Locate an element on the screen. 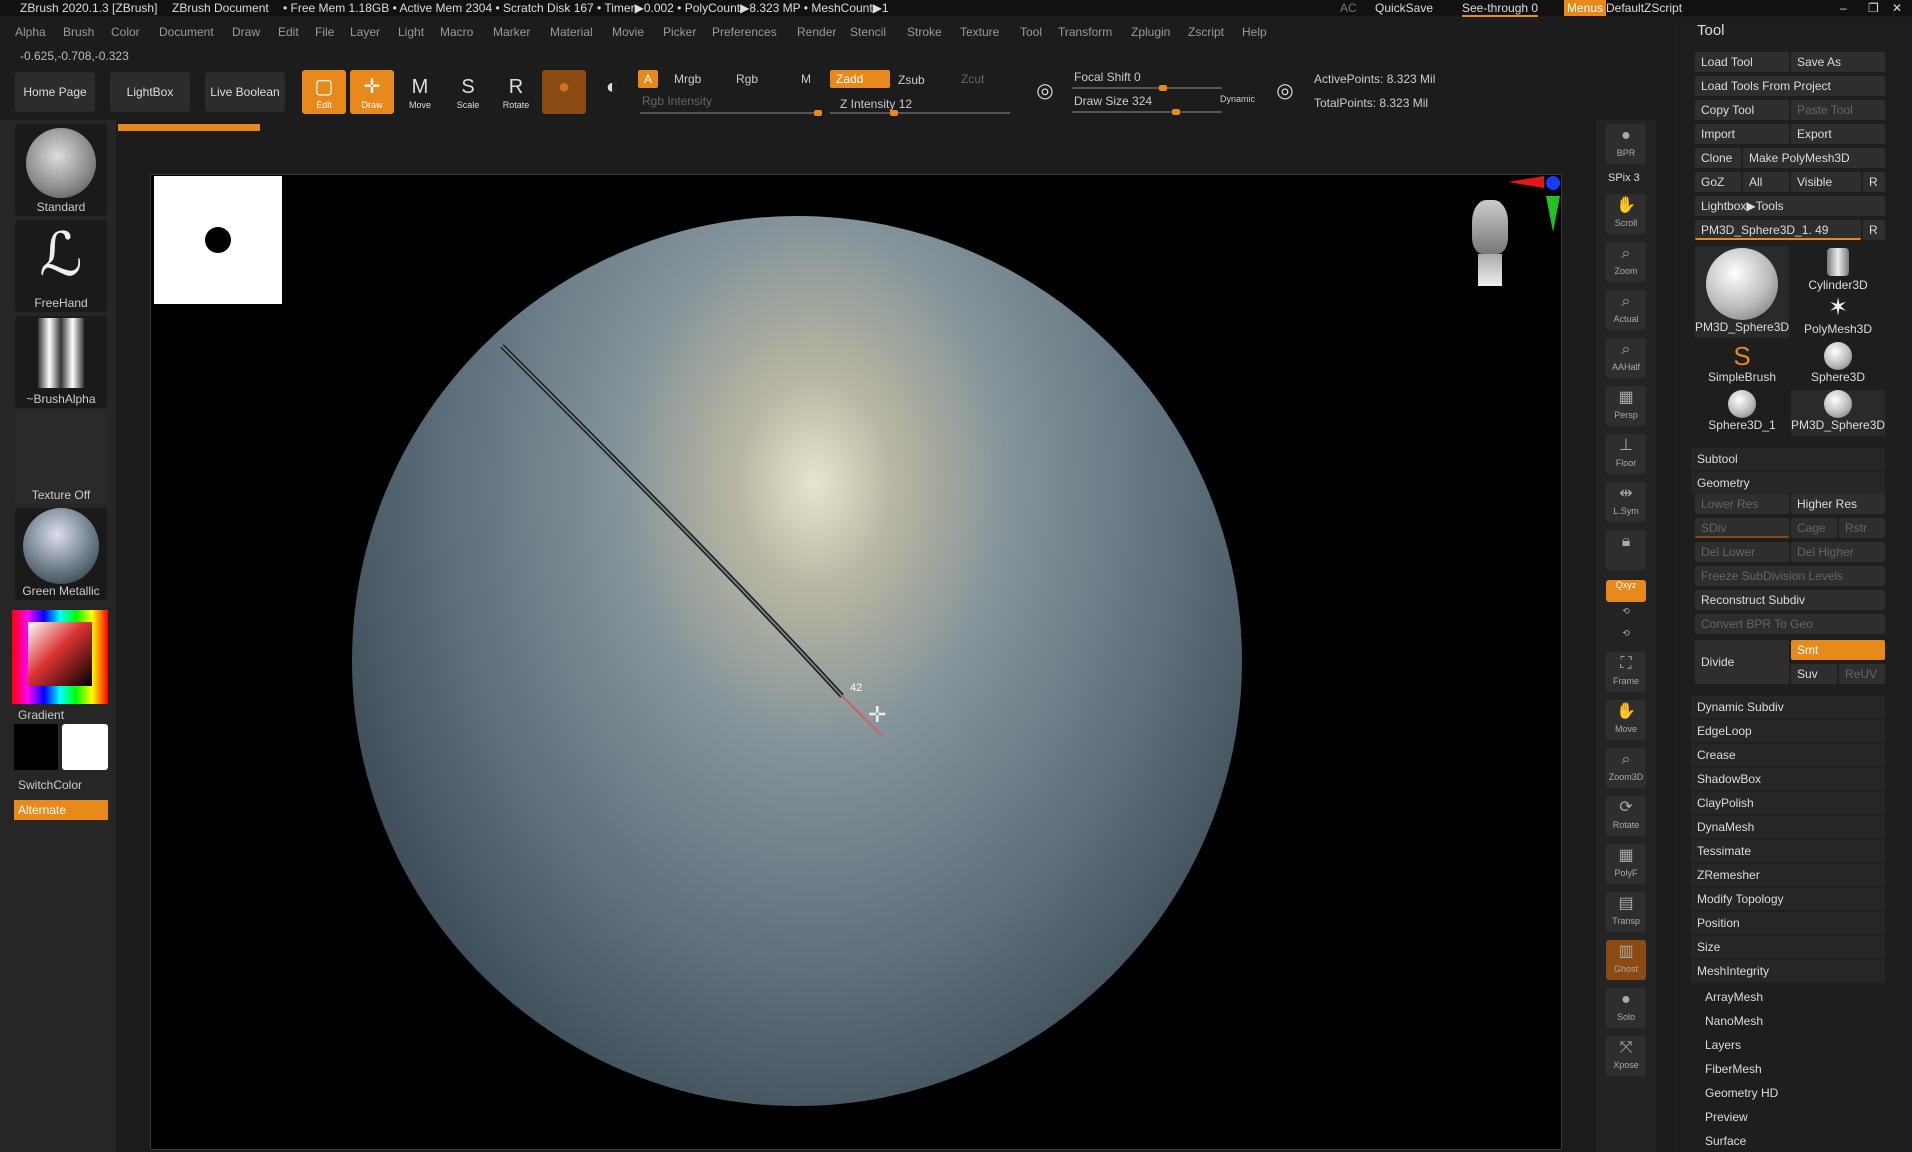 The height and width of the screenshot is (1152, 1912). menu-item: Render is located at coordinates (816, 32).